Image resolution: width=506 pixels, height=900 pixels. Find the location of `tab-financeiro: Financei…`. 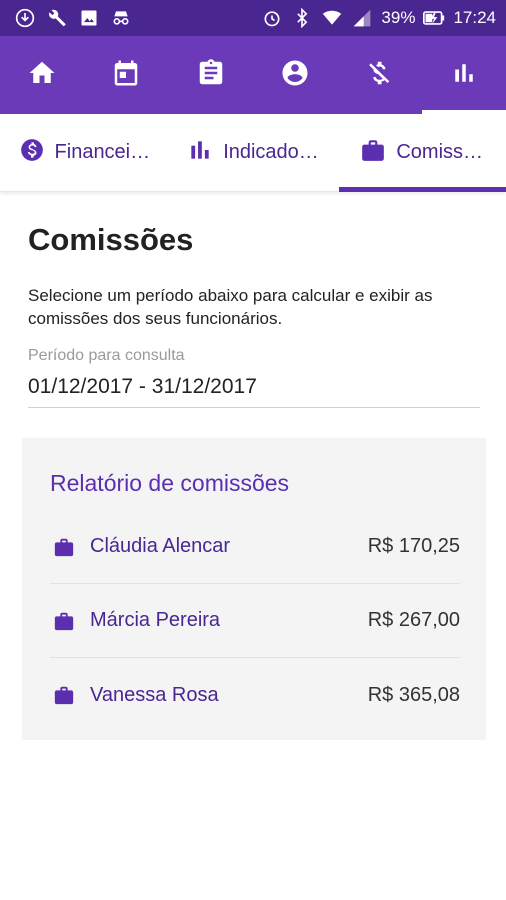

tab-financeiro: Financei… is located at coordinates (84, 152).